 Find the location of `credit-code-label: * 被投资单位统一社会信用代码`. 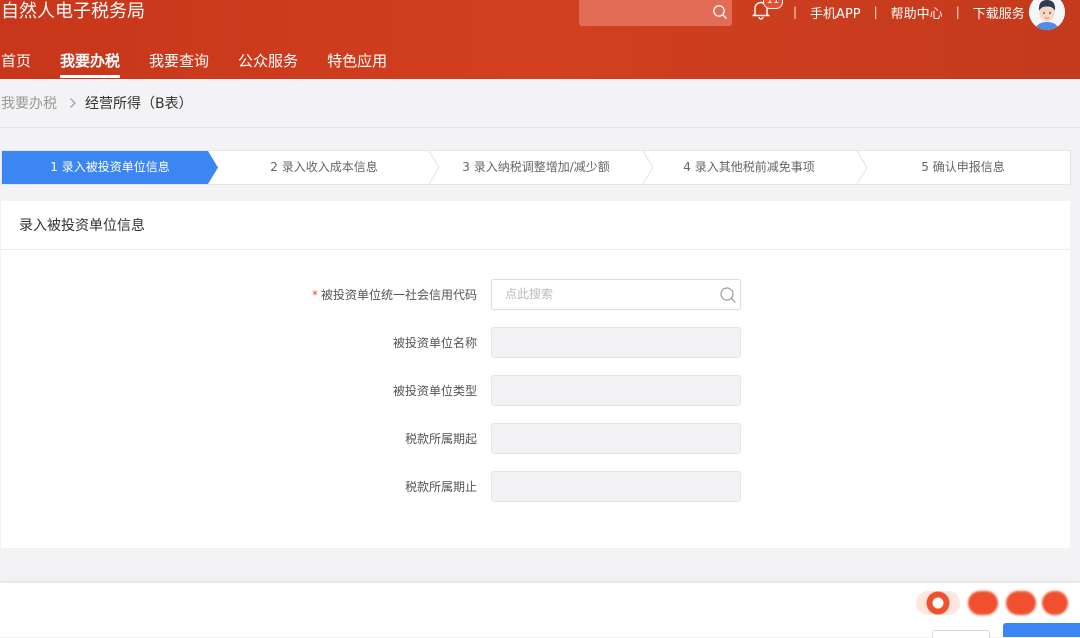

credit-code-label: * 被投资单位统一社会信用代码 is located at coordinates (394, 295).